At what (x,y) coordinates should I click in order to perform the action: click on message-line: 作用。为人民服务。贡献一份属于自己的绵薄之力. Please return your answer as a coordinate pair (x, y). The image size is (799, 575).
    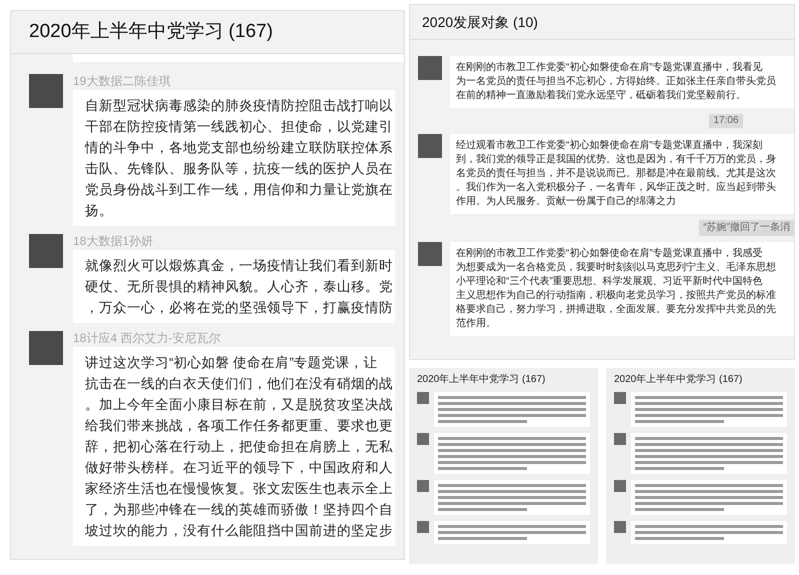
    Looking at the image, I should click on (566, 202).